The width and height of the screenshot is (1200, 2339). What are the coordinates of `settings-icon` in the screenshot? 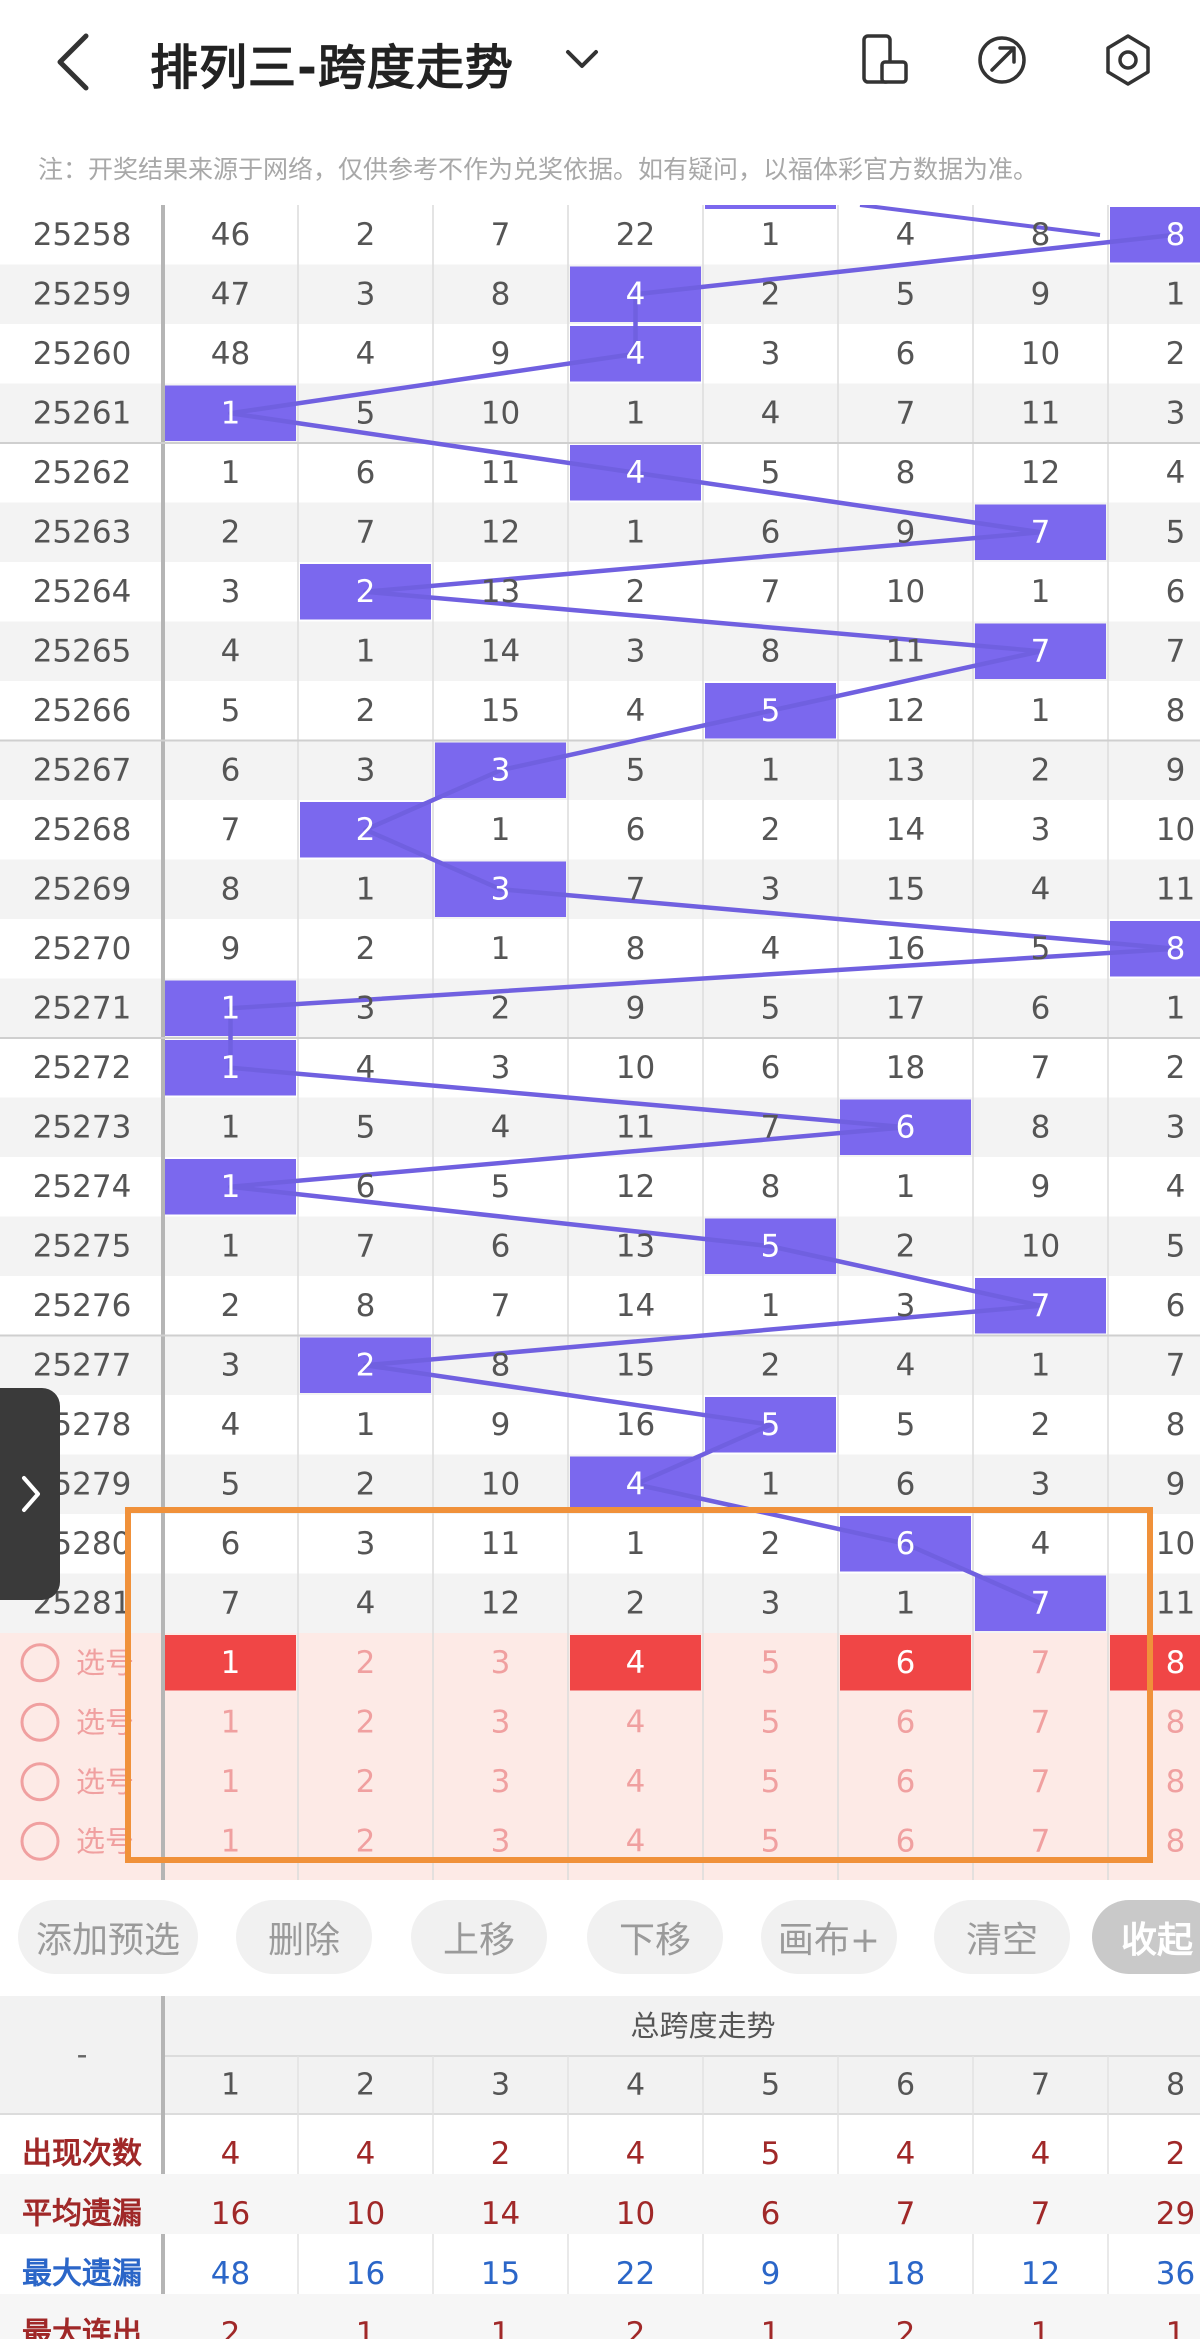 It's located at (1128, 60).